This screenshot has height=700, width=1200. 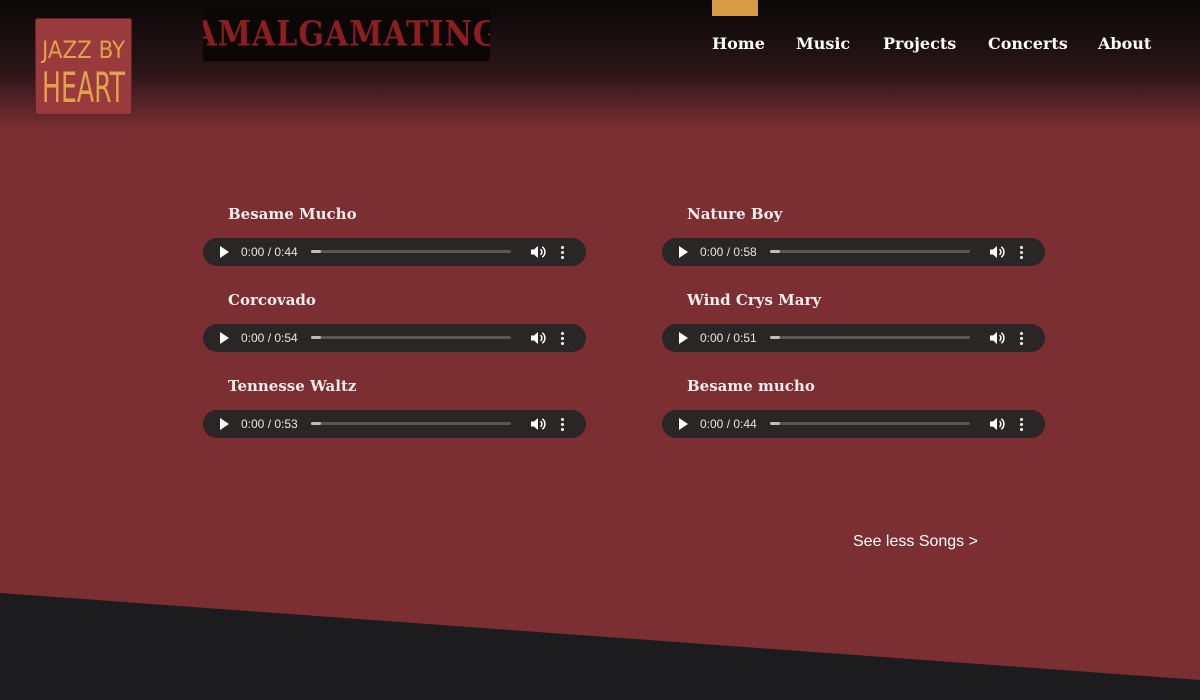 I want to click on song-title: Besame Mucho, so click(x=292, y=214).